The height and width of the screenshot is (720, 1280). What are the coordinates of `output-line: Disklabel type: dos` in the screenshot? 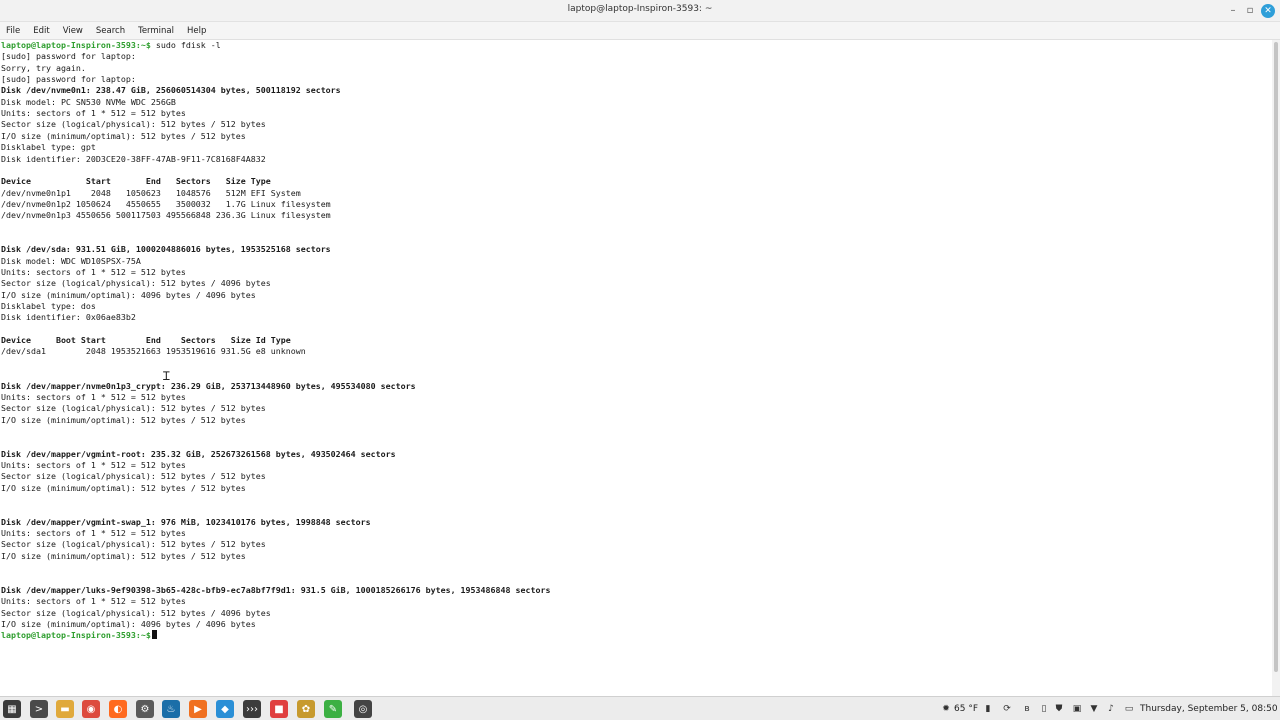 It's located at (48, 306).